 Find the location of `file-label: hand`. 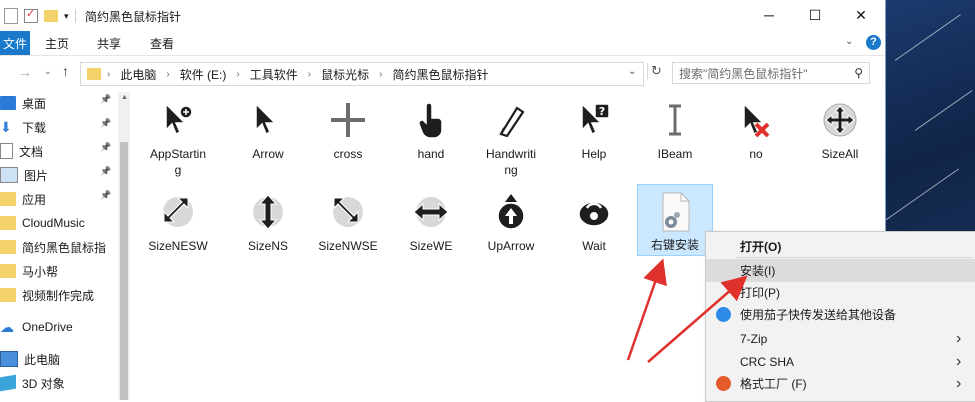

file-label: hand is located at coordinates (431, 154).